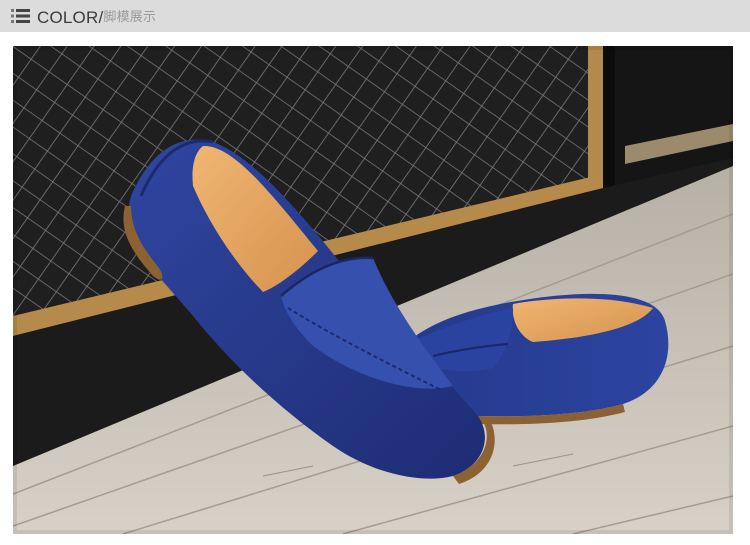  What do you see at coordinates (70, 17) in the screenshot?
I see `section-title-en: COLOR/` at bounding box center [70, 17].